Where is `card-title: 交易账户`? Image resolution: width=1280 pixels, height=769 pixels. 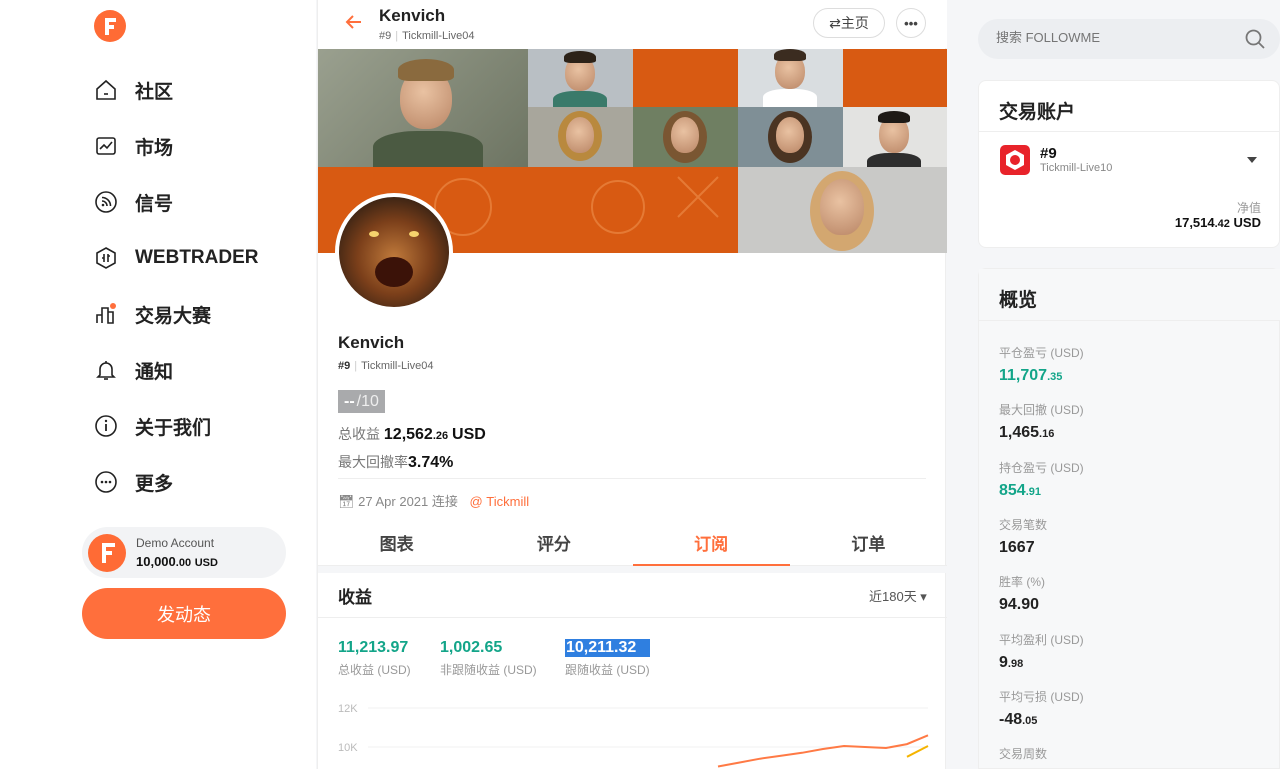
card-title: 交易账户 is located at coordinates (1037, 112).